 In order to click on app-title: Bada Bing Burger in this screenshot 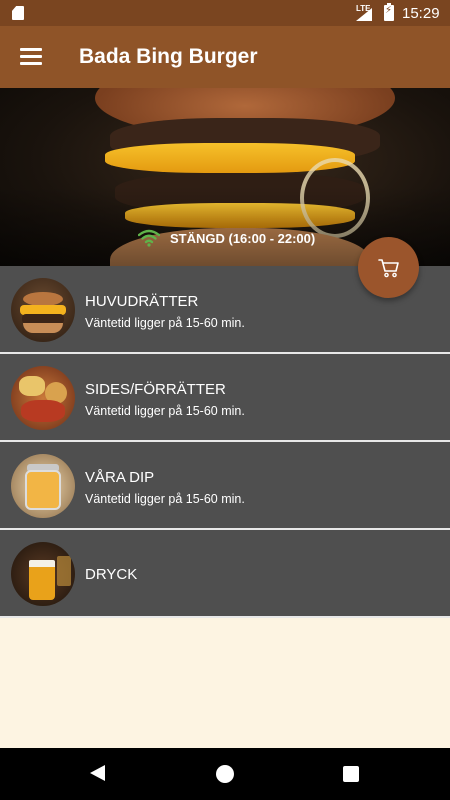, I will do `click(168, 56)`.